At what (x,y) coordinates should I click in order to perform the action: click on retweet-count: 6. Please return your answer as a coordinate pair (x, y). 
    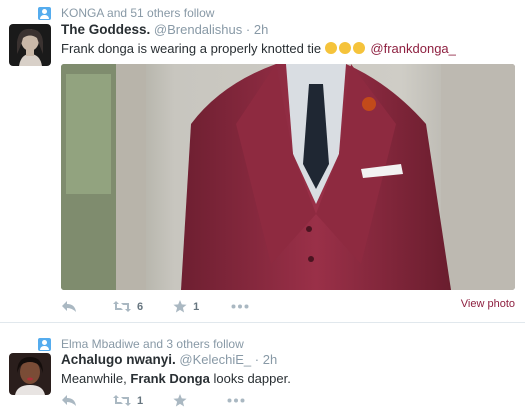
    Looking at the image, I should click on (140, 306).